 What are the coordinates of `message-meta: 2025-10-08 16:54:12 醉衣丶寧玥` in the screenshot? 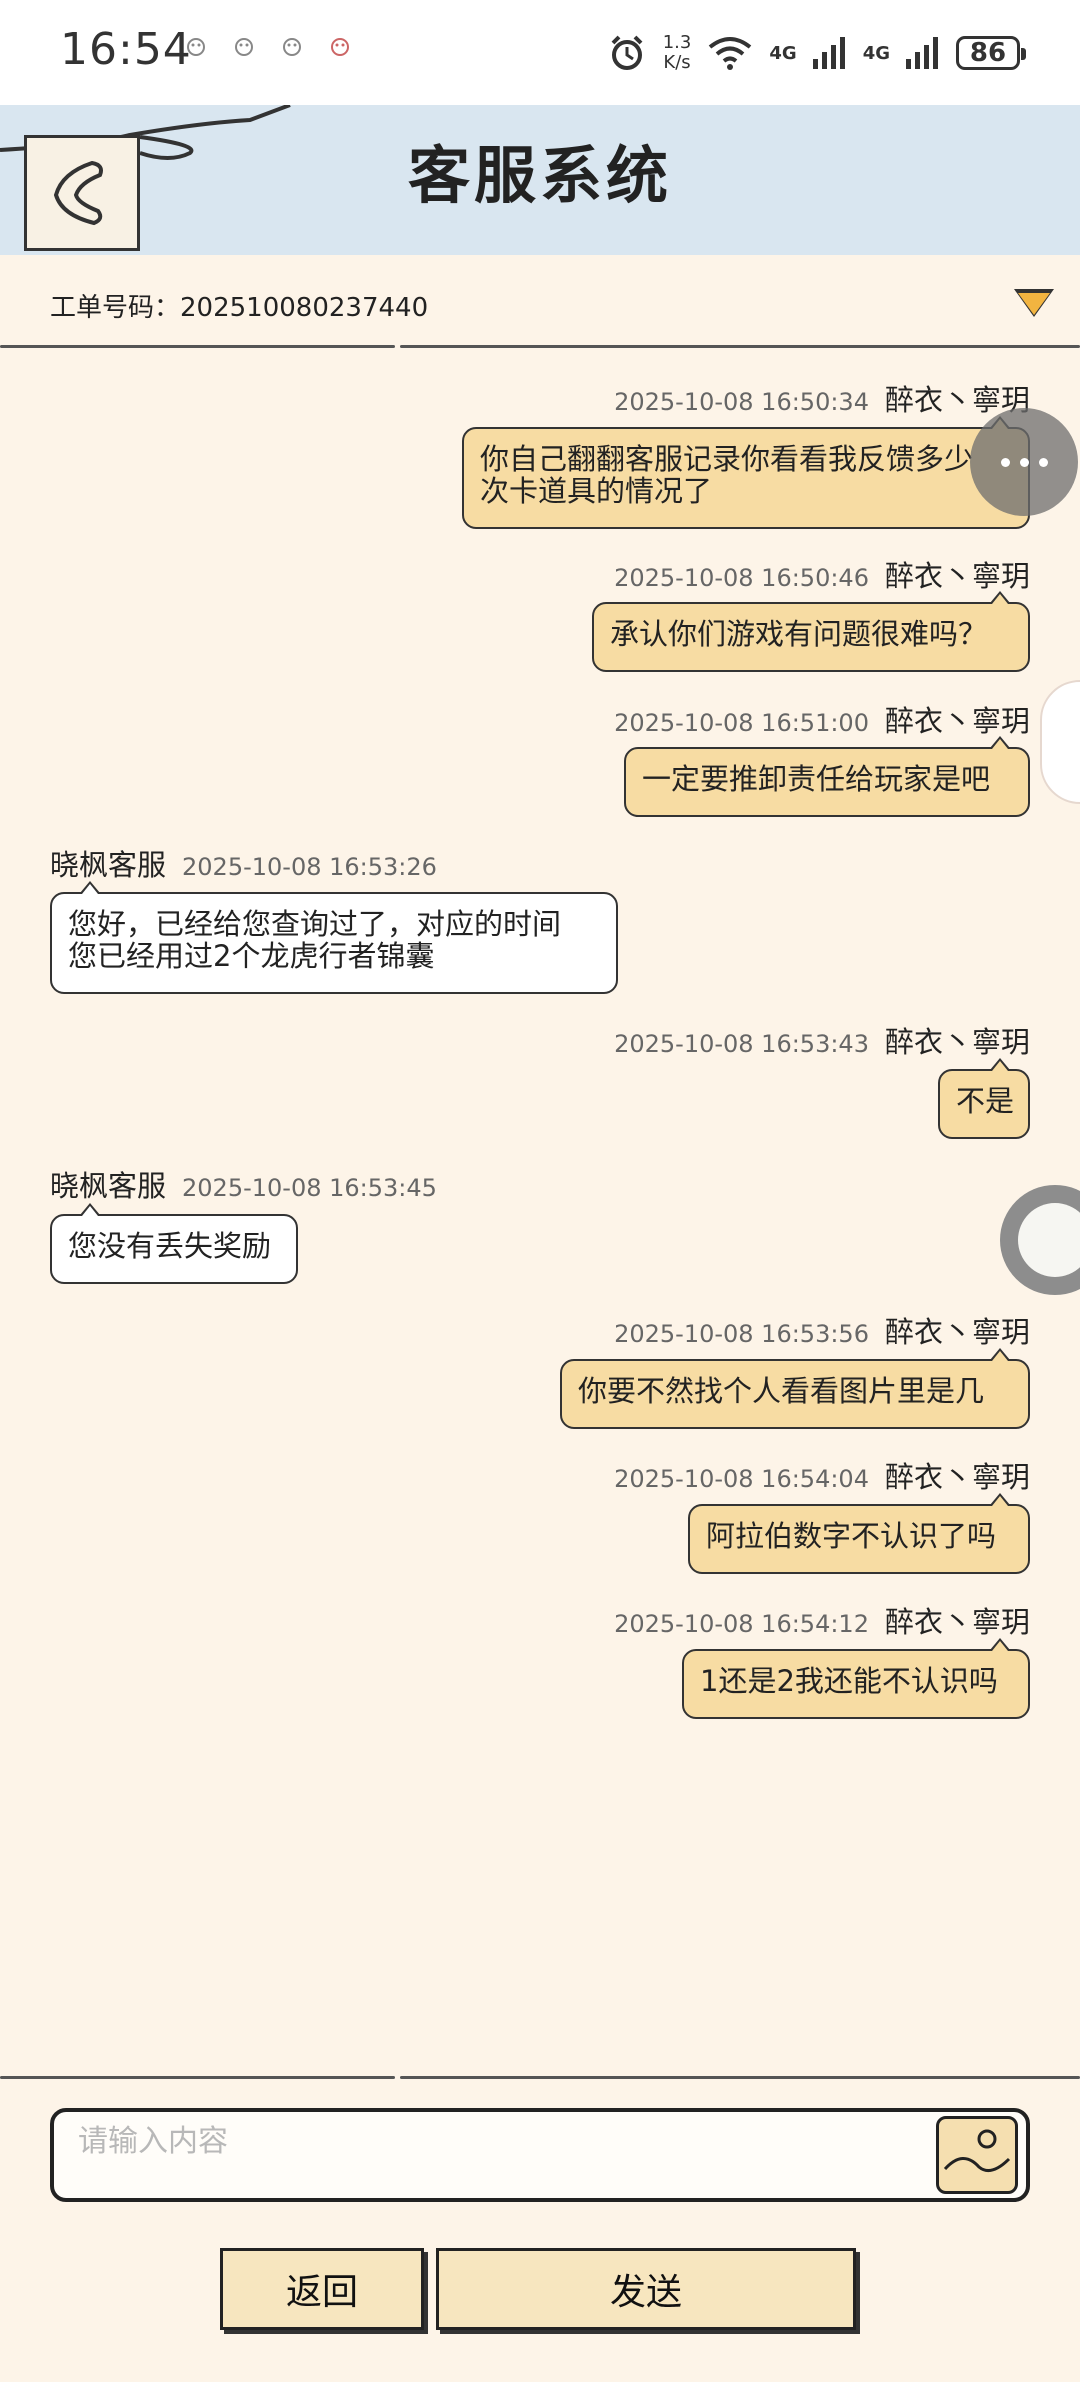 It's located at (822, 1620).